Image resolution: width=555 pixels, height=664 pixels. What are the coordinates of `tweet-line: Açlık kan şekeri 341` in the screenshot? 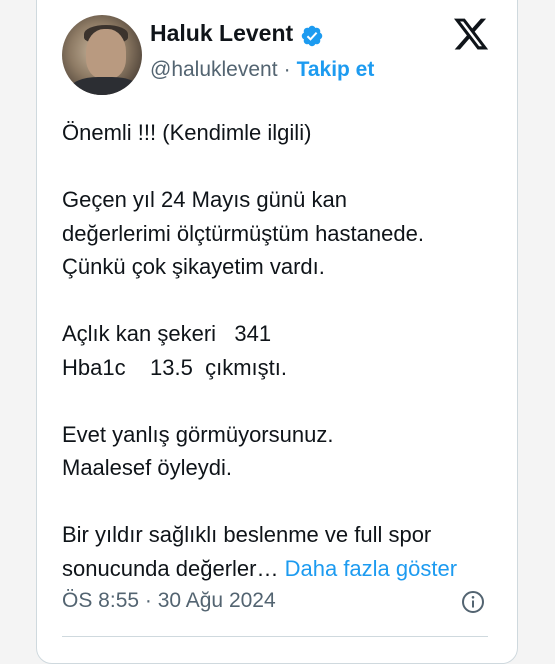 It's located at (167, 333).